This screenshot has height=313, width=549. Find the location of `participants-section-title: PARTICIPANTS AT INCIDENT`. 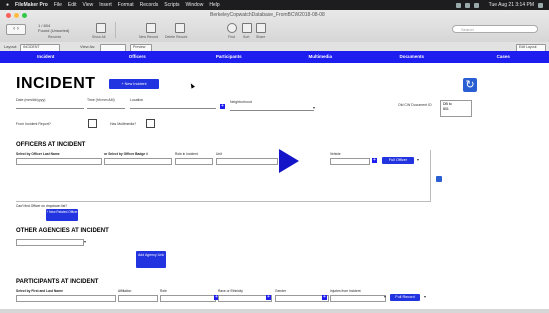

participants-section-title: PARTICIPANTS AT INCIDENT is located at coordinates (57, 282).